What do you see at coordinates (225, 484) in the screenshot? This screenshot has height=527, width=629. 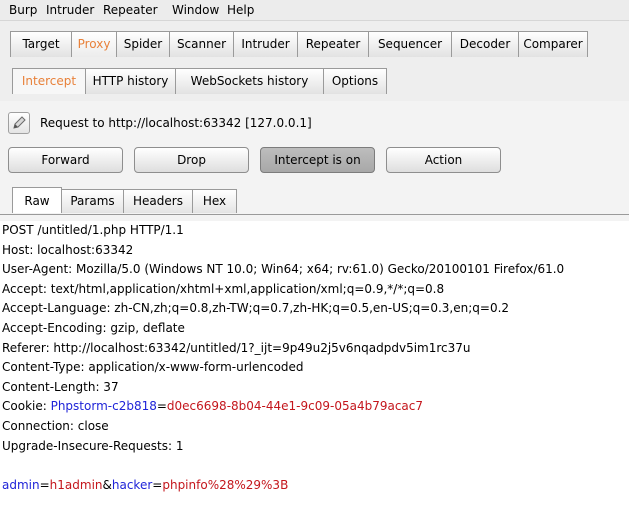 I see `param-hacker-value: phpinfo%28%29%3B` at bounding box center [225, 484].